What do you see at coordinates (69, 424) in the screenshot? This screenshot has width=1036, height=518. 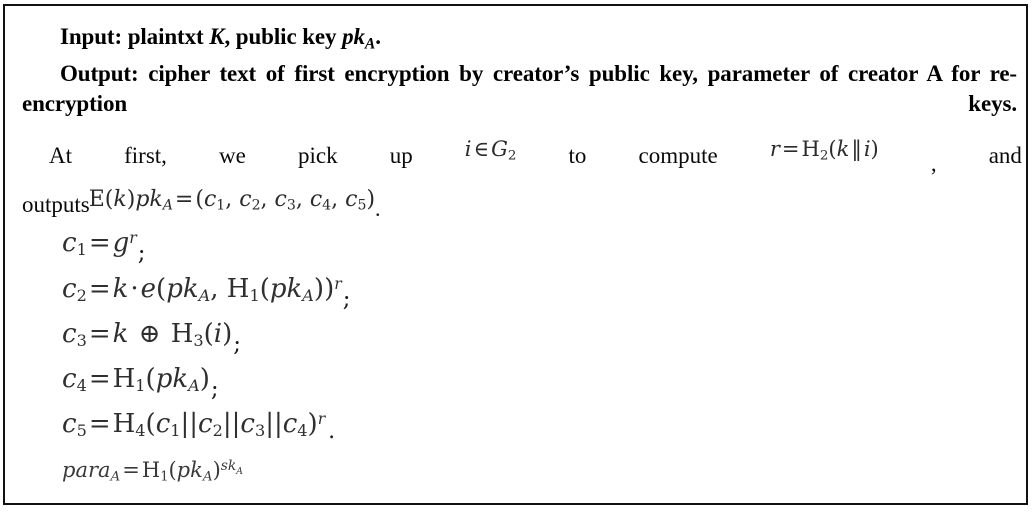 I see `eq5-lhs: c` at bounding box center [69, 424].